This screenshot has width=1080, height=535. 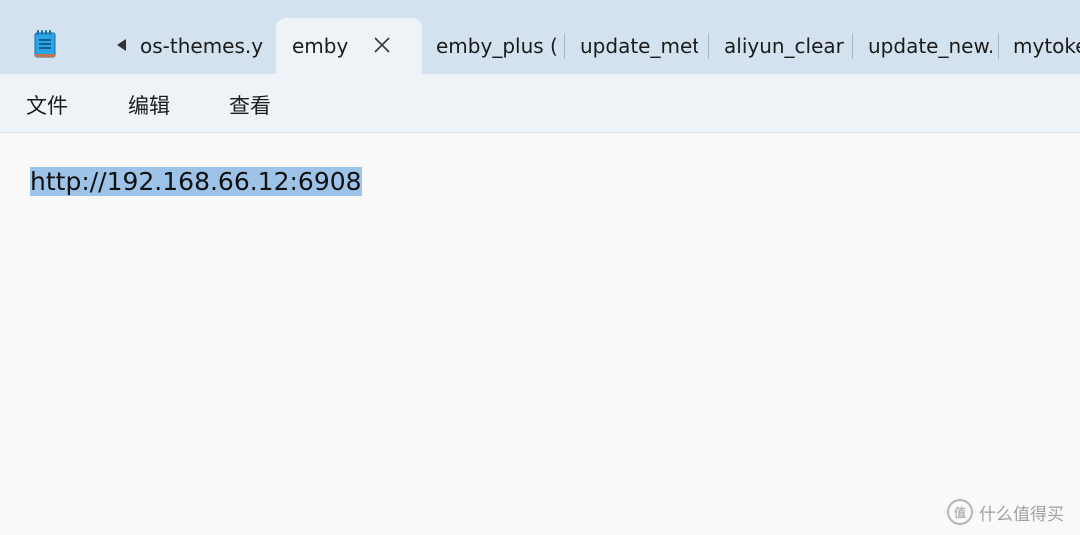 What do you see at coordinates (202, 46) in the screenshot?
I see `tab-label: os-themes.y` at bounding box center [202, 46].